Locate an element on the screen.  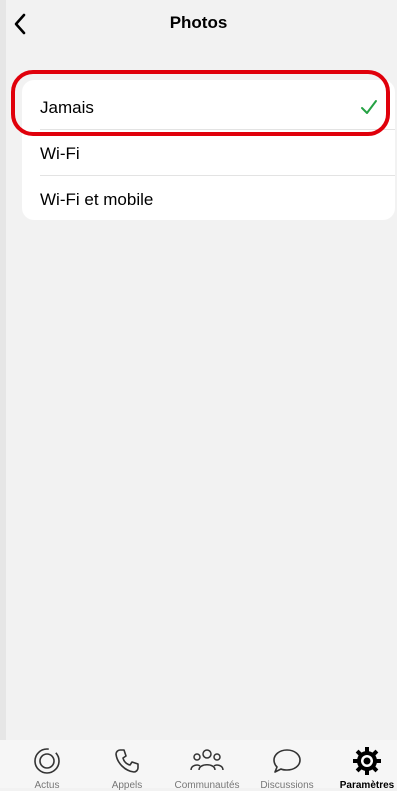
option-label: Wi-Fi is located at coordinates (60, 153).